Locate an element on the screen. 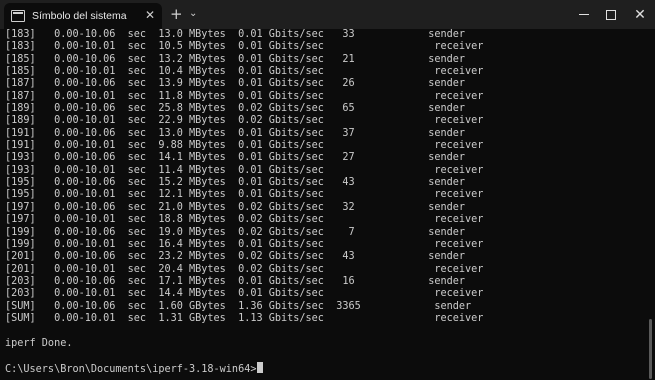  new-tab-button: + is located at coordinates (176, 14).